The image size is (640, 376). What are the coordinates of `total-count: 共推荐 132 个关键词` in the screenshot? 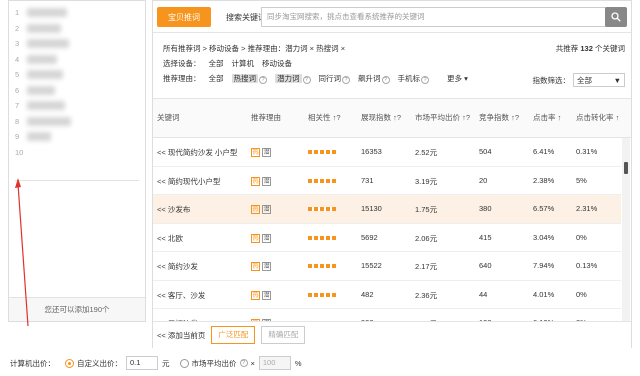 It's located at (590, 48).